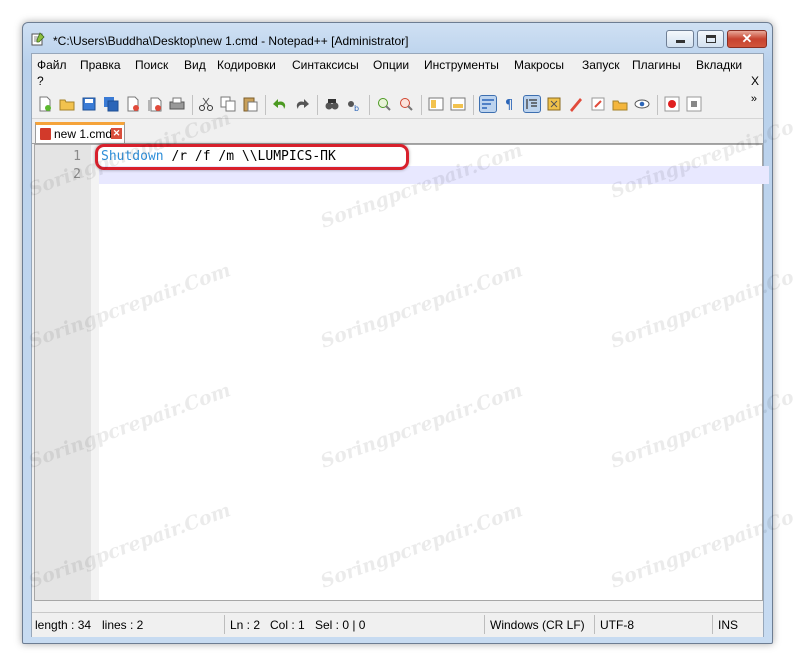  Describe the element at coordinates (397, 131) in the screenshot. I see `tab-bar: new 1.cmd ✕` at that location.